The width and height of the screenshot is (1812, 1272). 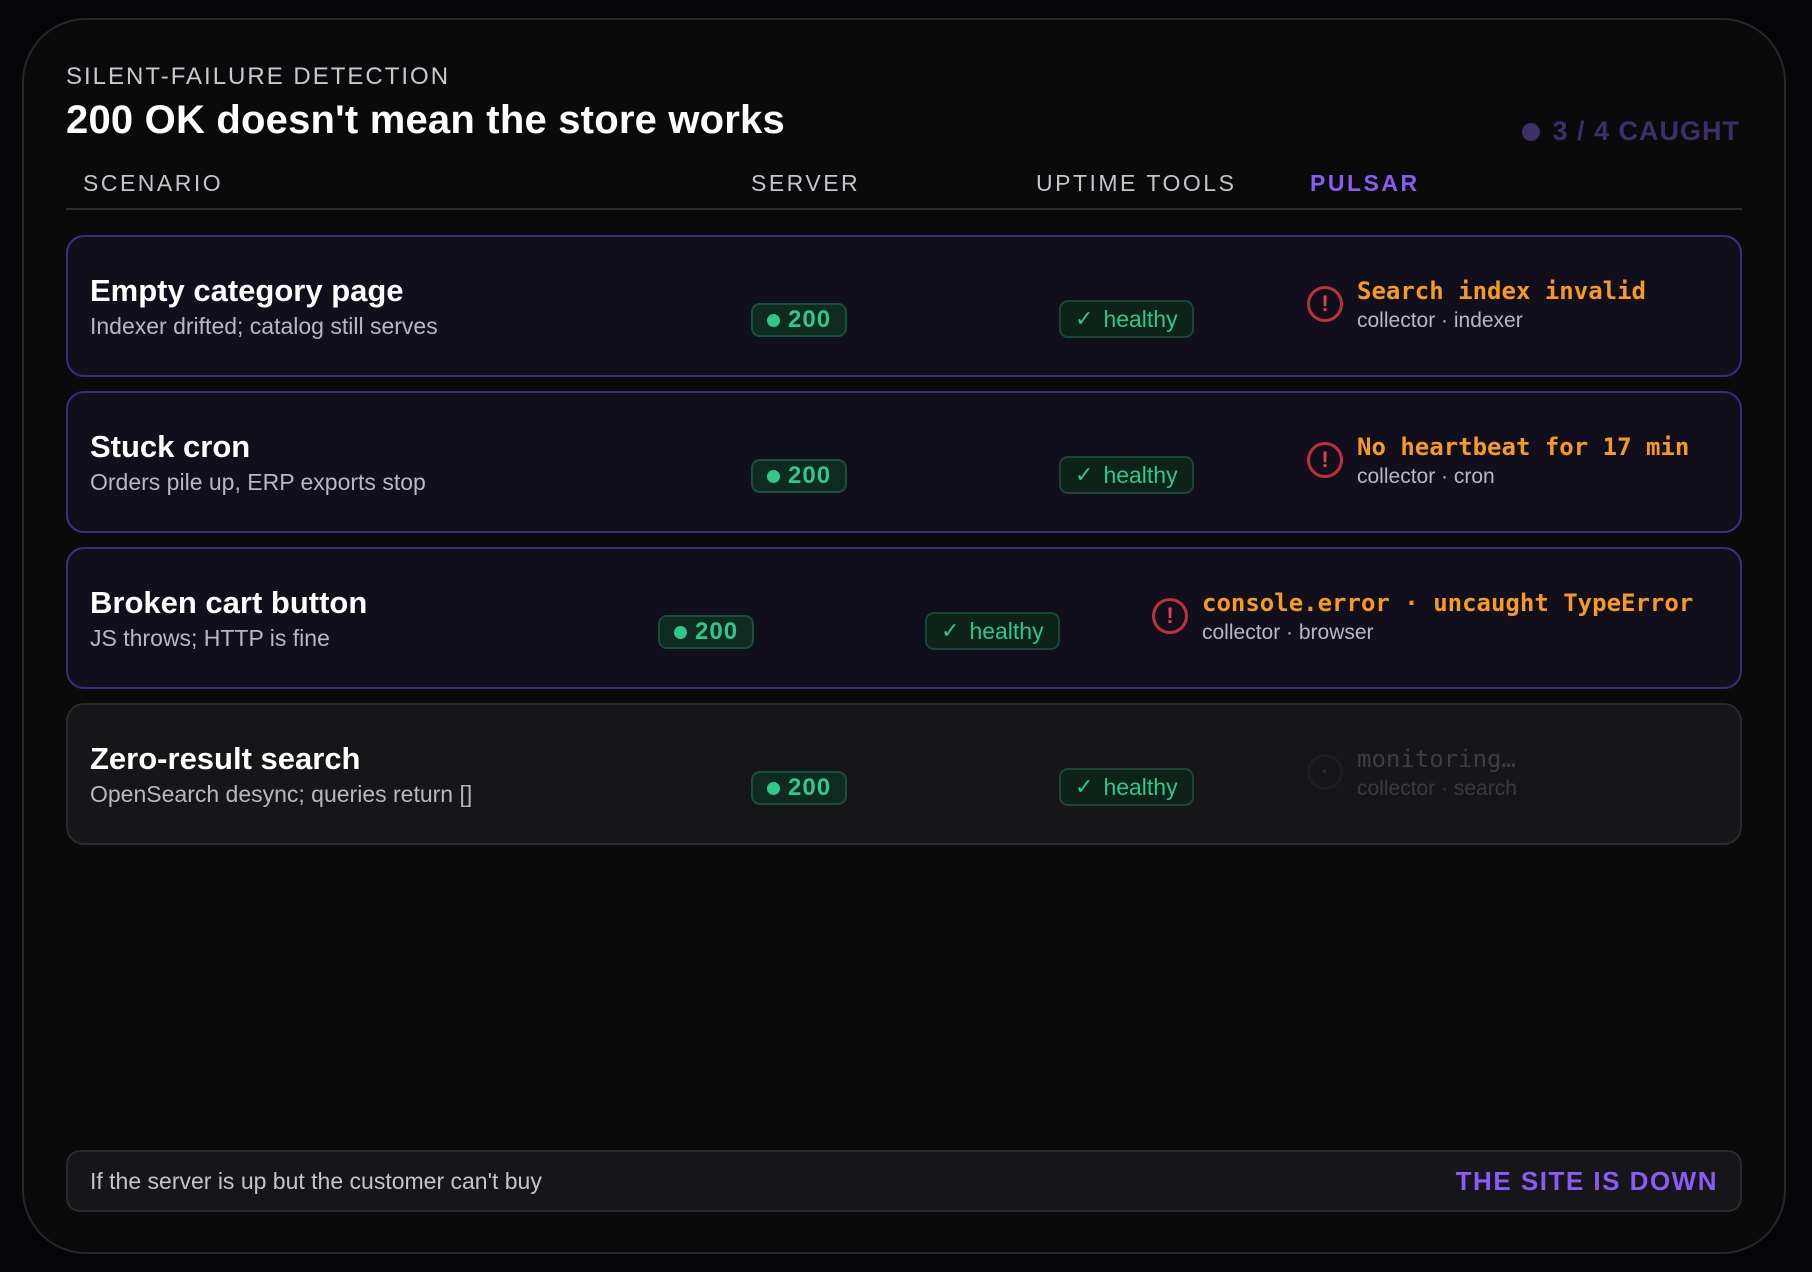 What do you see at coordinates (1523, 447) in the screenshot?
I see `pulsar-alert-title: No heartbeat for 17 min` at bounding box center [1523, 447].